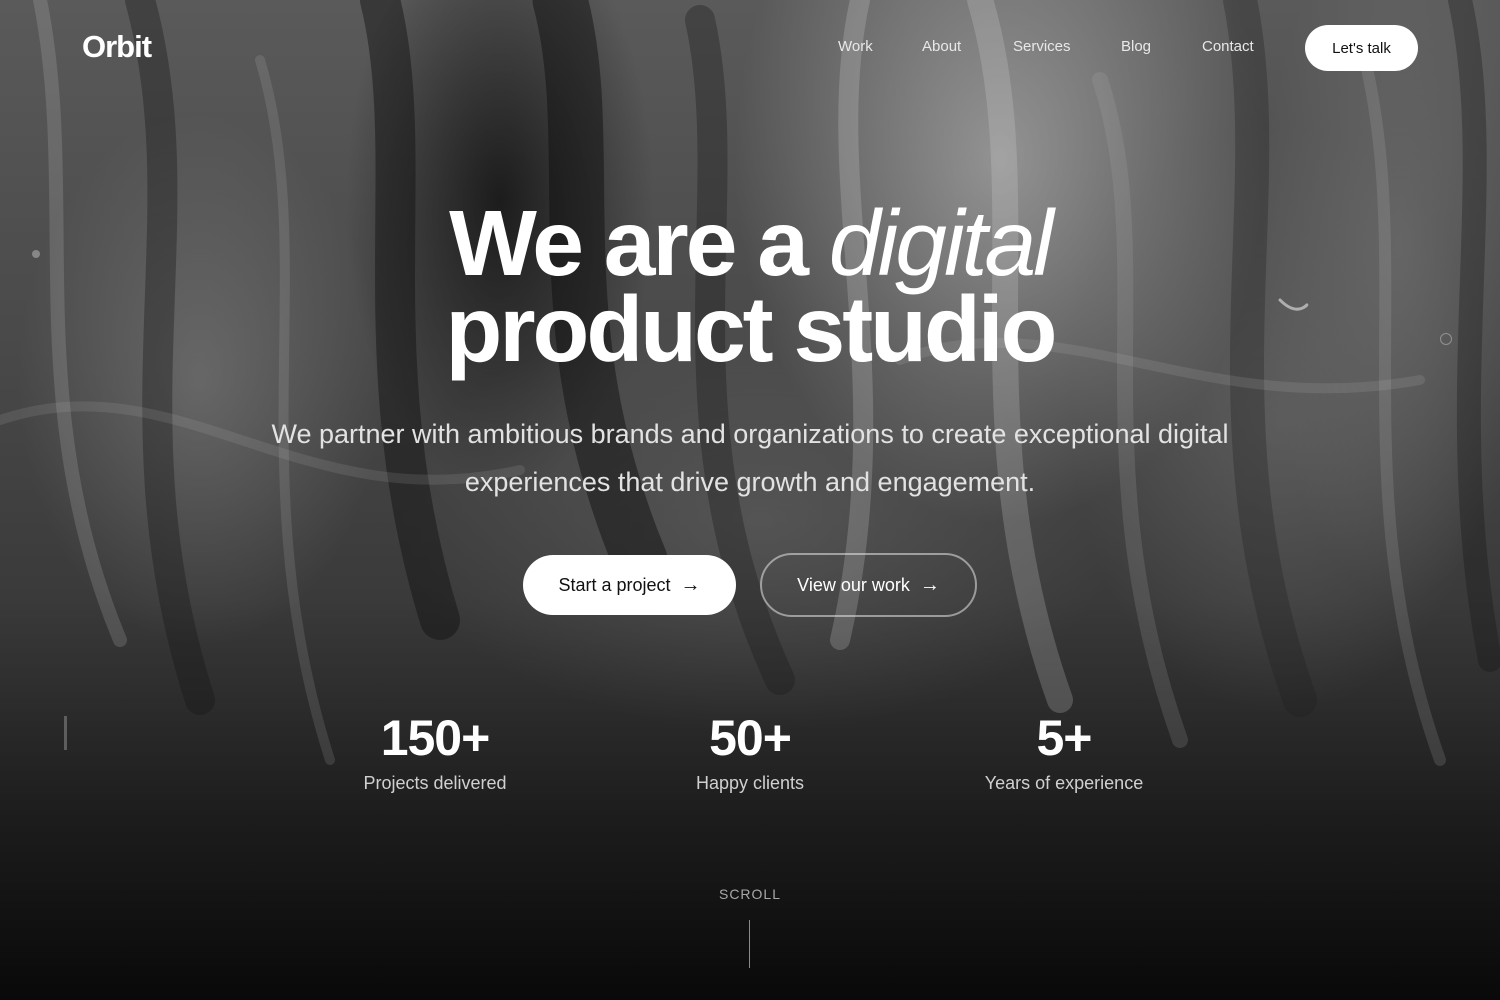  Describe the element at coordinates (435, 738) in the screenshot. I see `stat-value: 150+` at that location.